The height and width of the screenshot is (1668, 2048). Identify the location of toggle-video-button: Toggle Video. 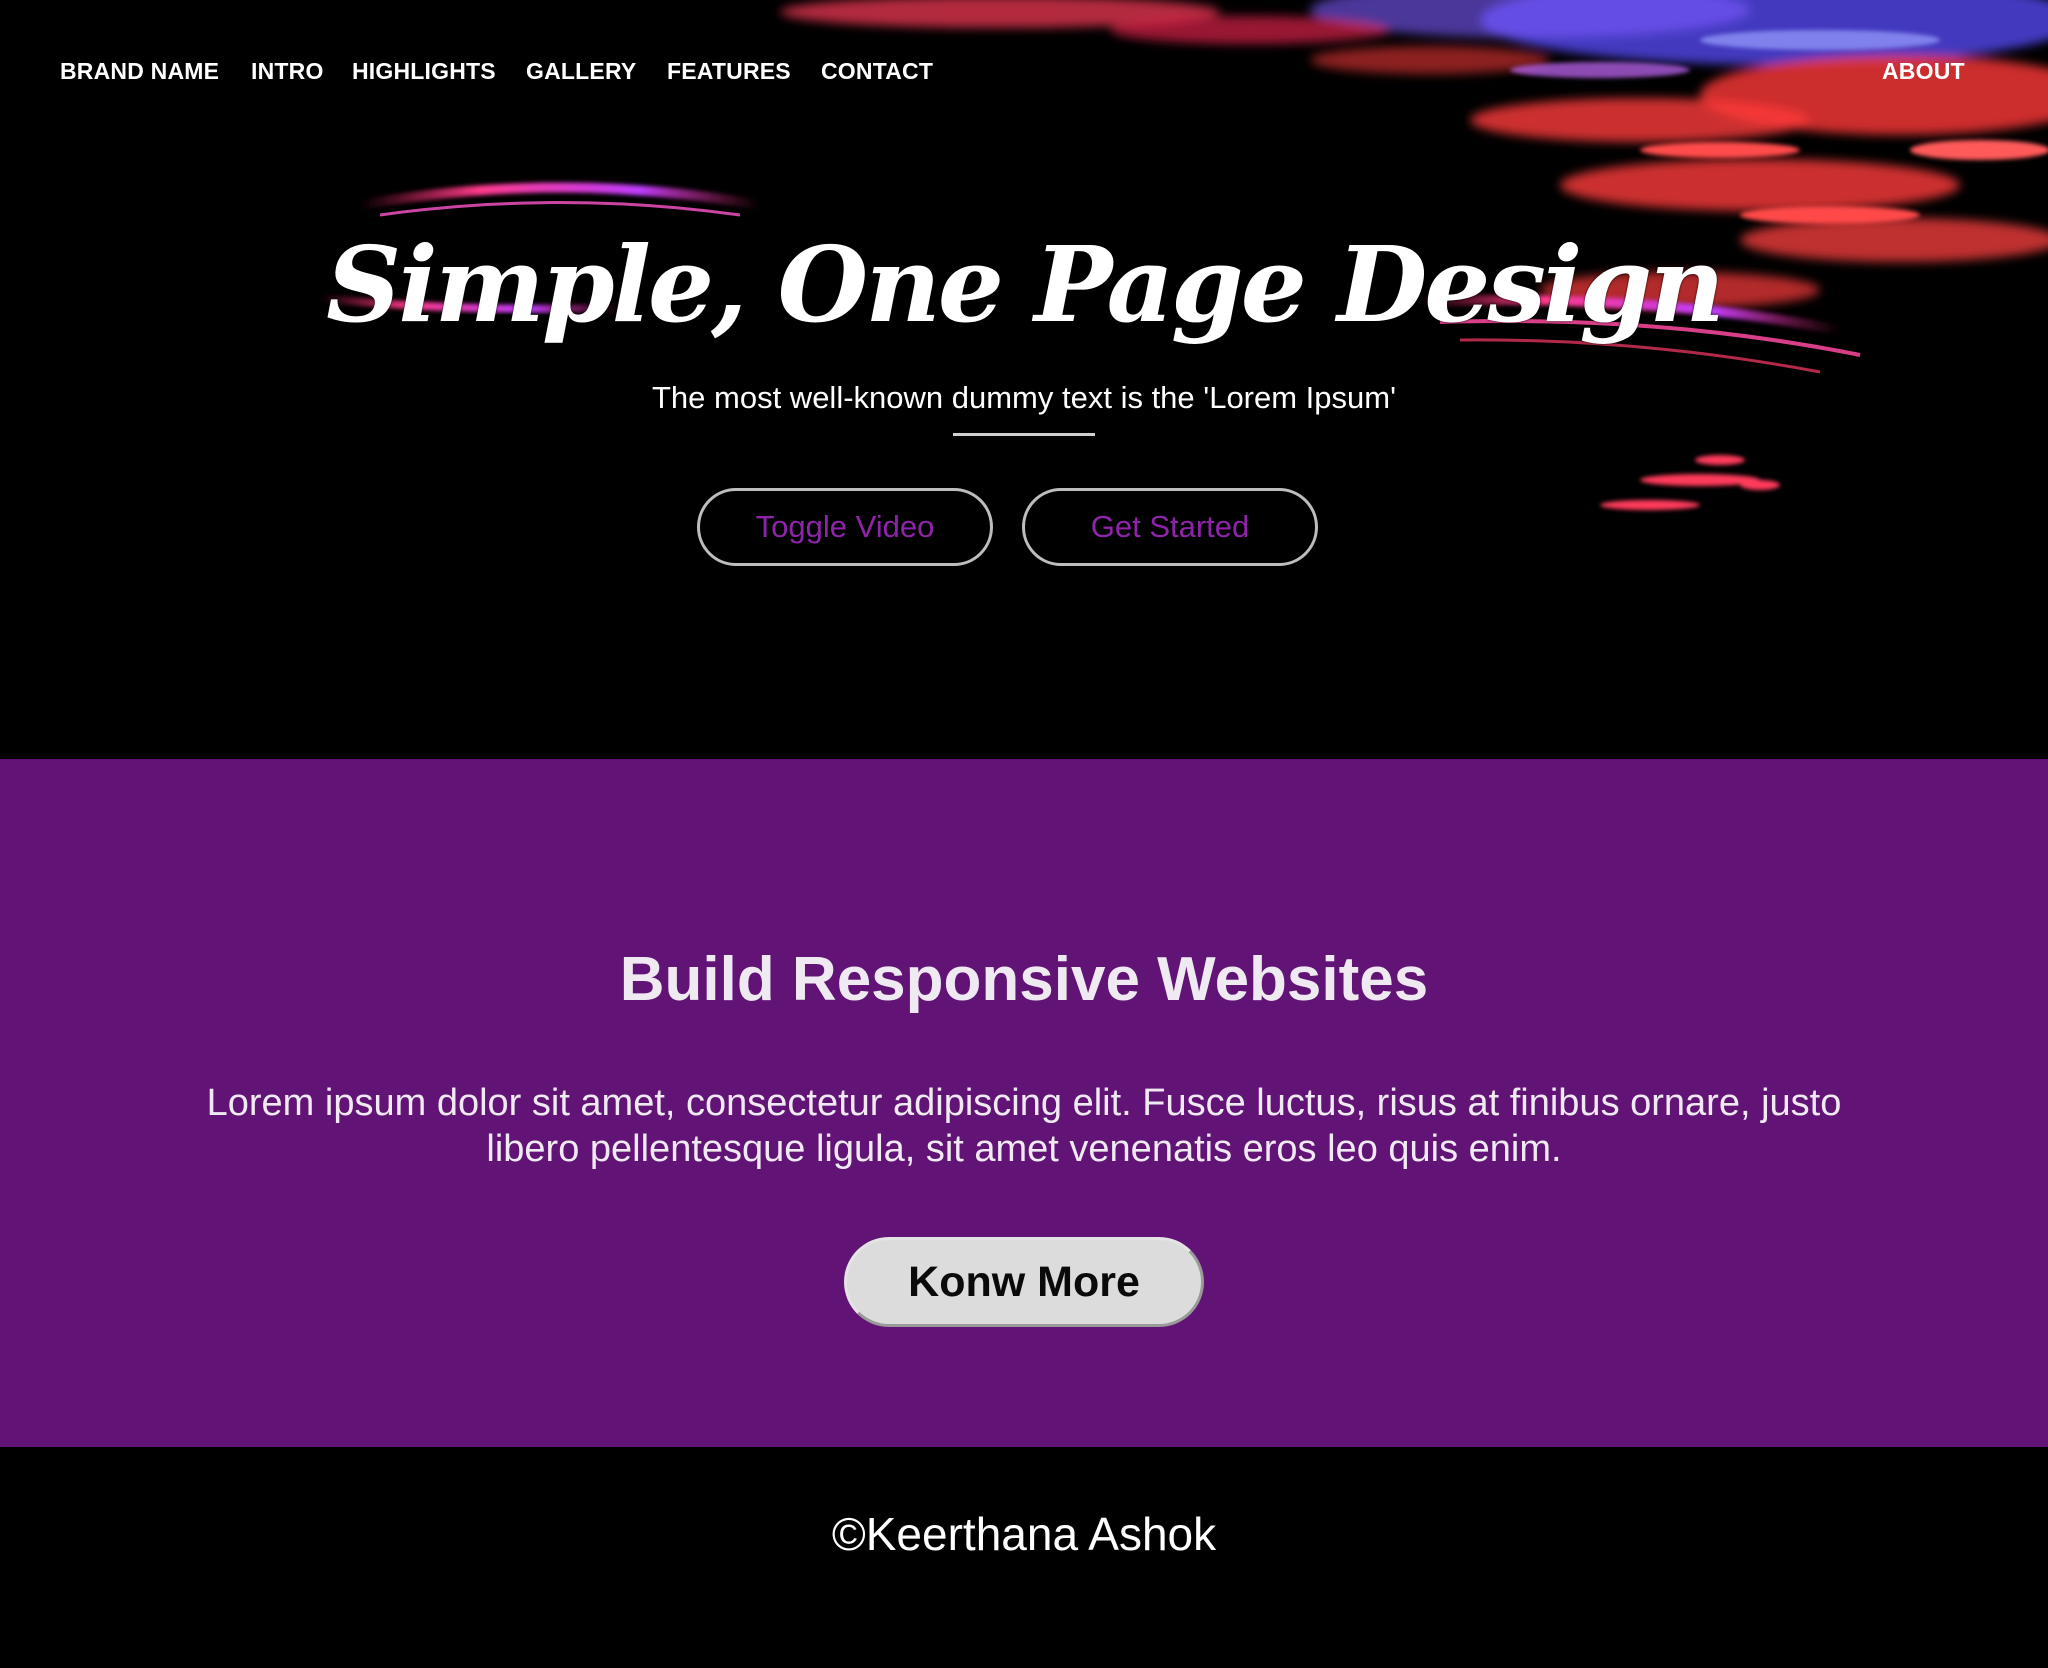
(845, 527).